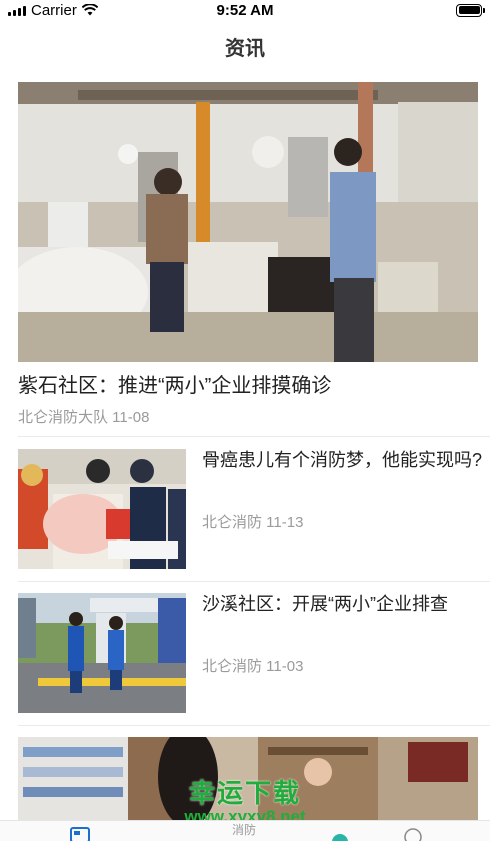 This screenshot has width=490, height=841. Describe the element at coordinates (325, 604) in the screenshot. I see `list-item-title: 沙溪社区：开展“两小”企业排查` at that location.